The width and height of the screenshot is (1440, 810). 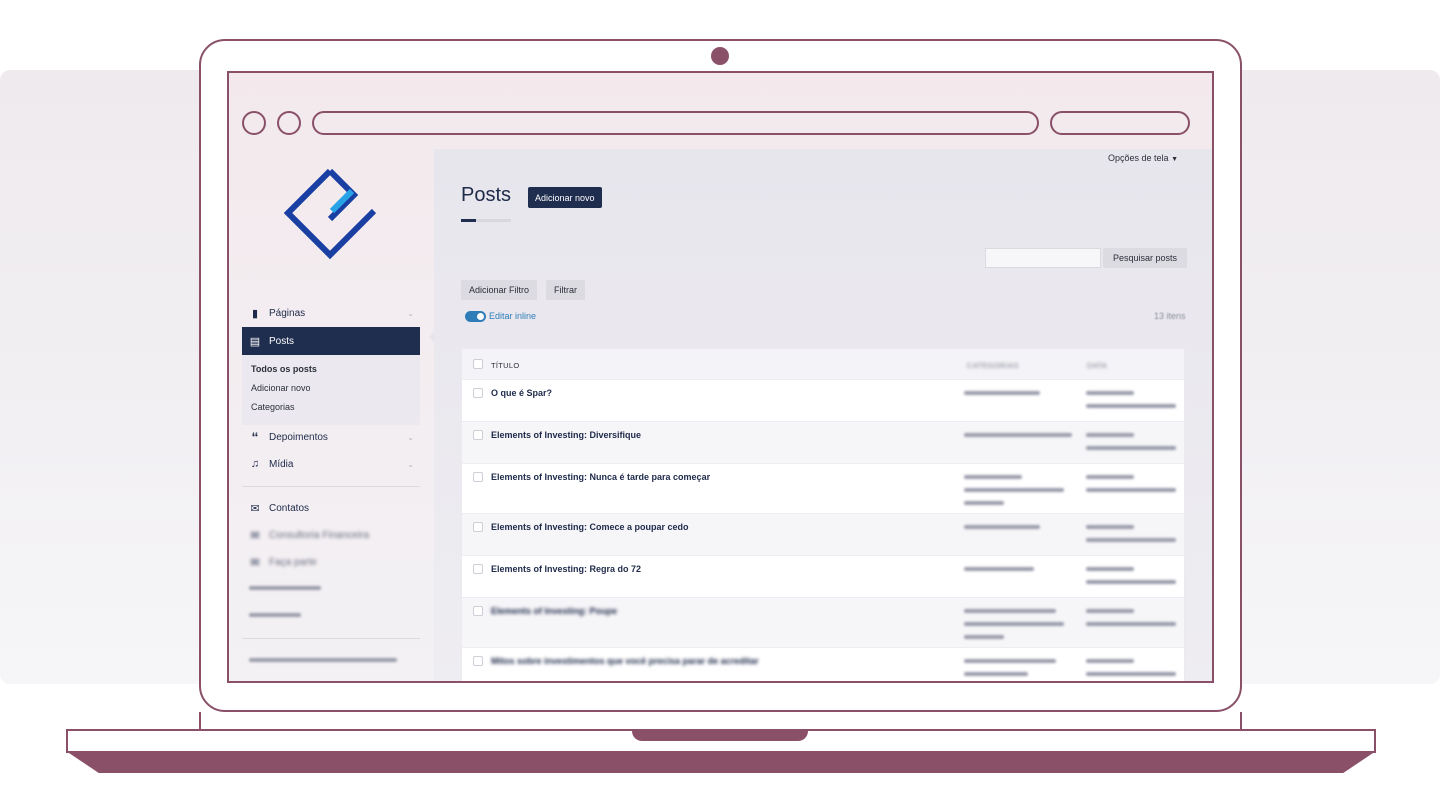 What do you see at coordinates (554, 611) in the screenshot?
I see `post-title-link: Elements of Investing: Poupe` at bounding box center [554, 611].